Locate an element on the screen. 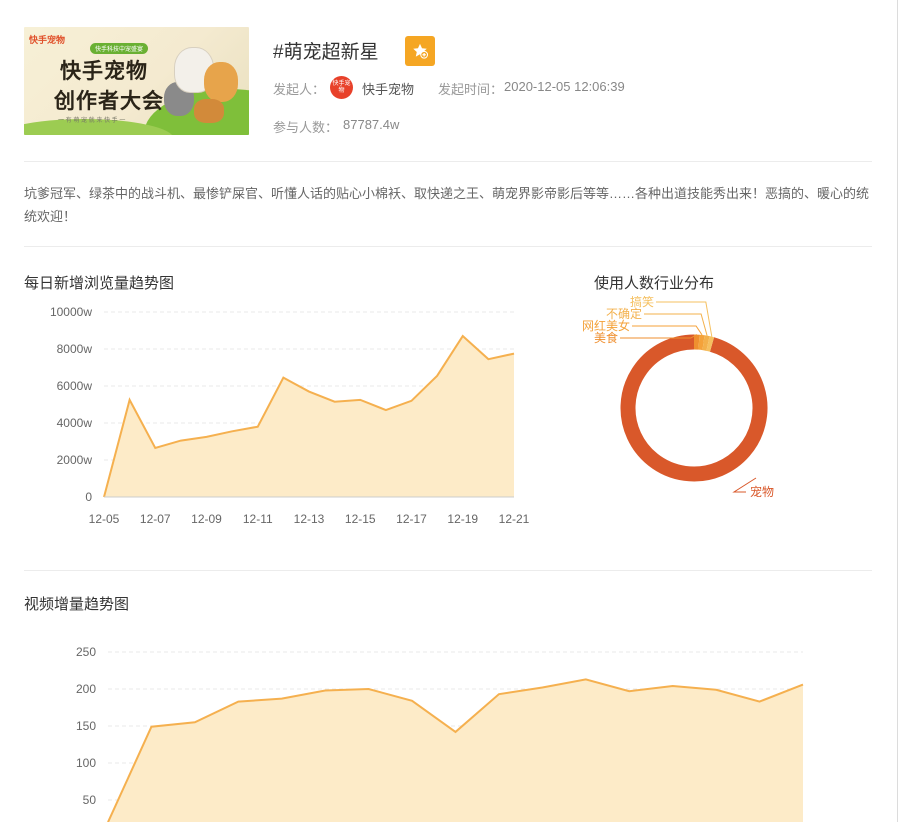 The height and width of the screenshot is (822, 902). y-tick-label: 10000w is located at coordinates (71, 312).